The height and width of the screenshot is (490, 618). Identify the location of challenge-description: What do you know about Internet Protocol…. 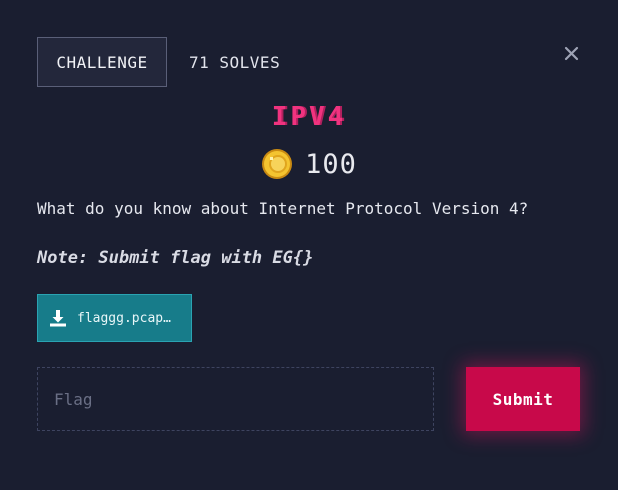
(283, 208).